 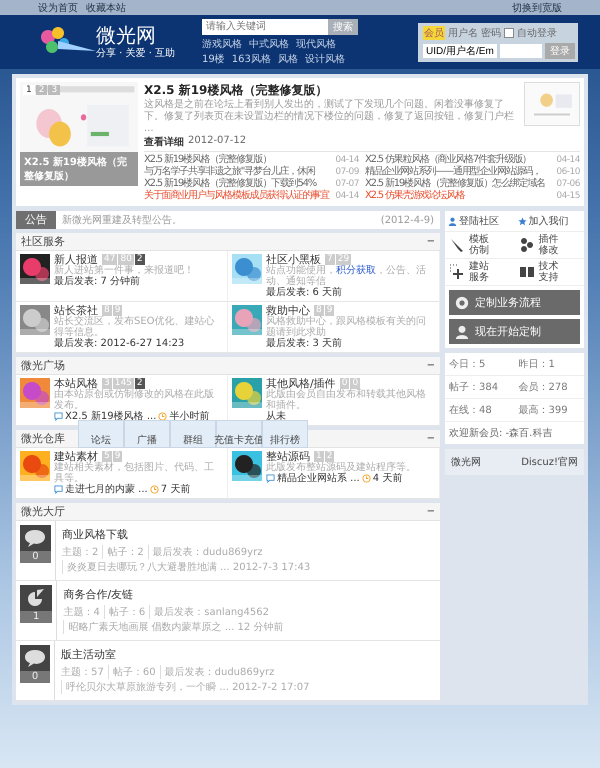 What do you see at coordinates (501, 433) in the screenshot?
I see `welcome-text: 欢迎新会员: -森百.科吉` at bounding box center [501, 433].